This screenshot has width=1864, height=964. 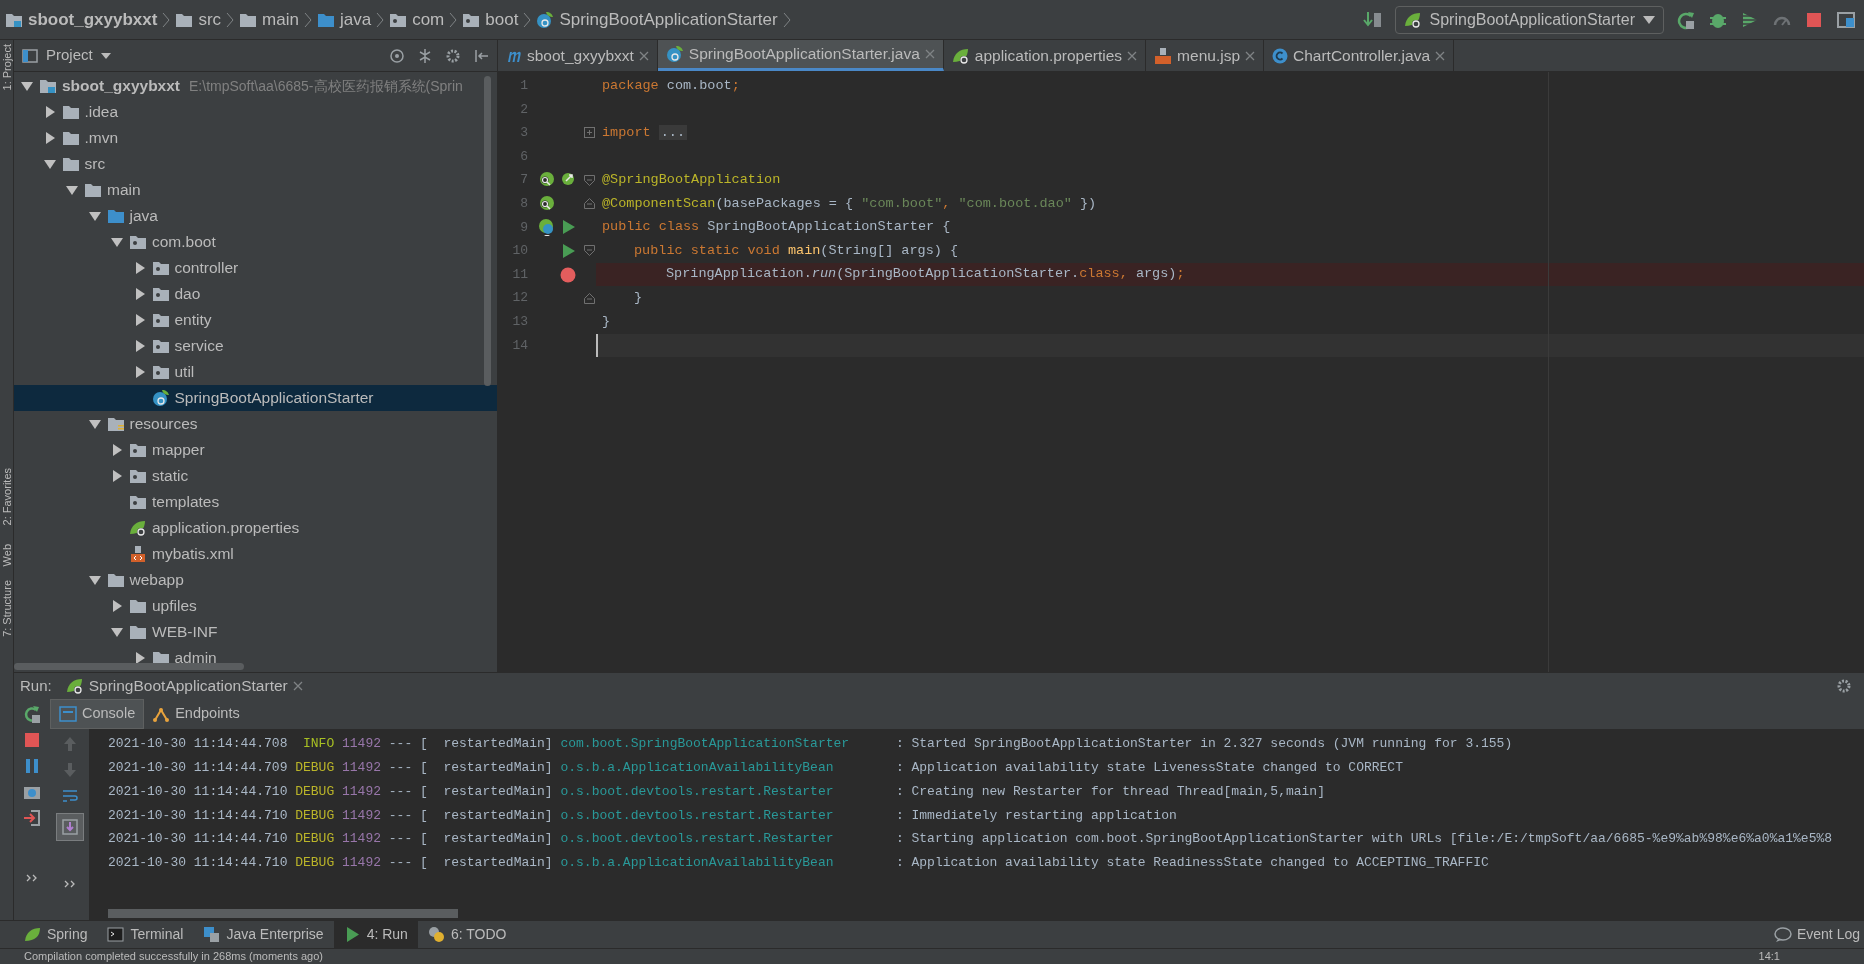 I want to click on fold-end-icon, so click(x=589, y=204).